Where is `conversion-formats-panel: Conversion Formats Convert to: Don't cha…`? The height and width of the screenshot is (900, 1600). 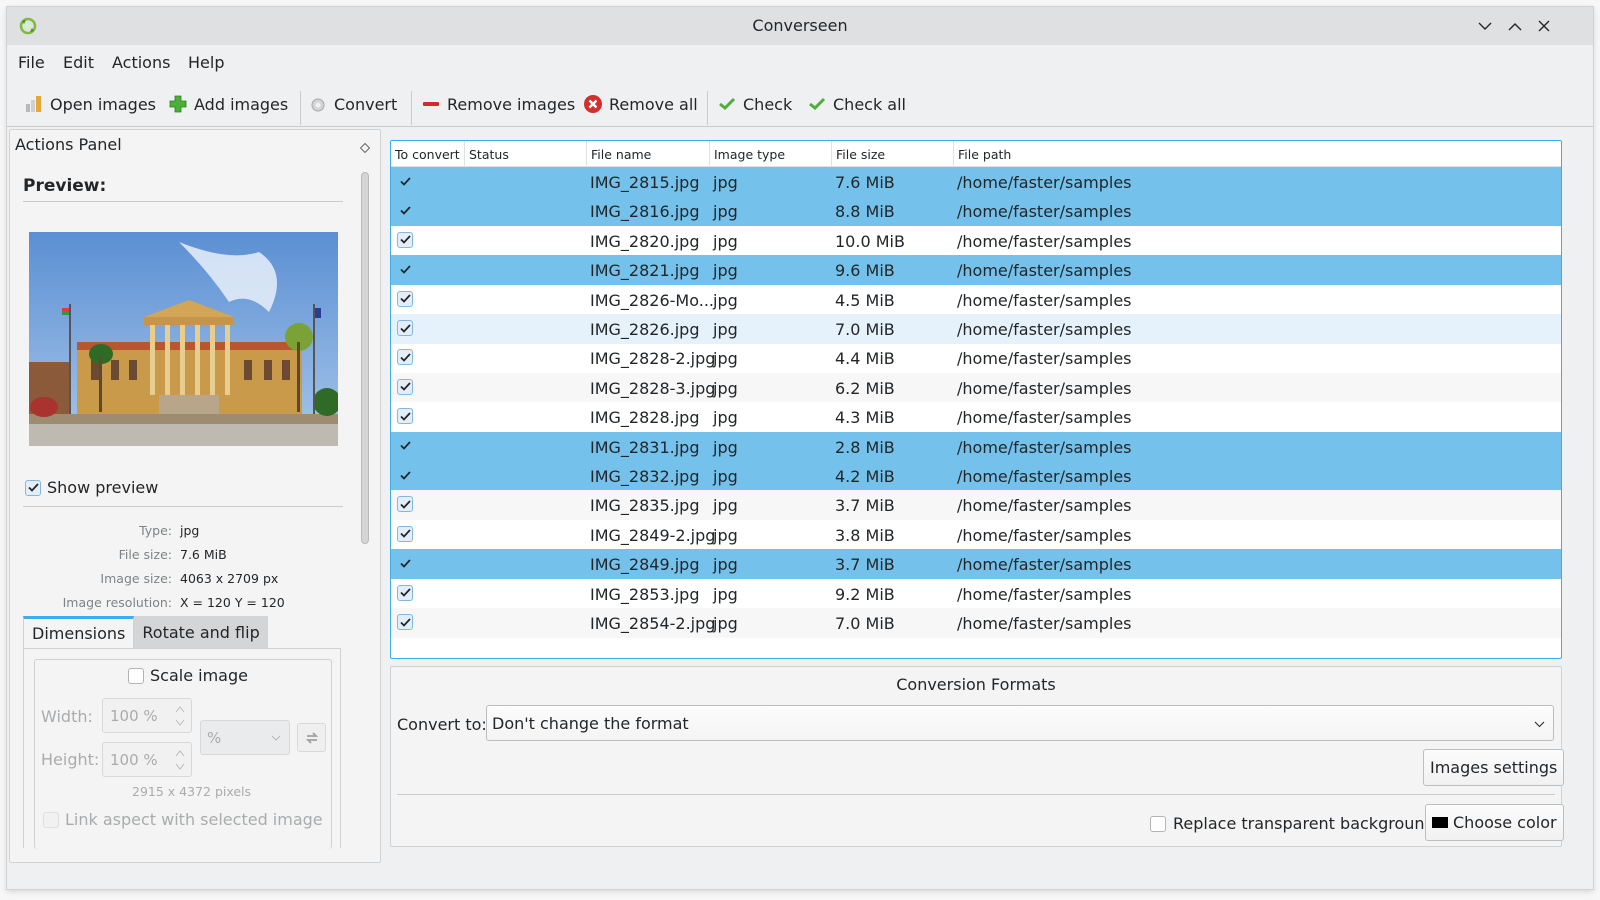
conversion-formats-panel: Conversion Formats Convert to: Don't cha… is located at coordinates (977, 756).